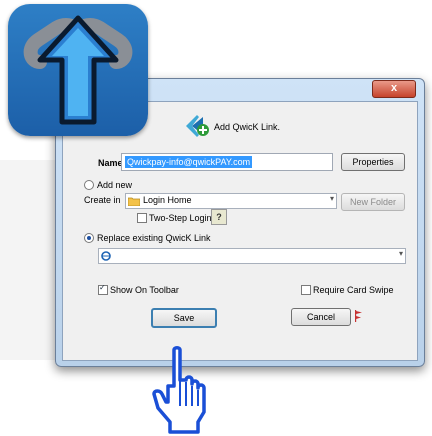 The height and width of the screenshot is (436, 432). Describe the element at coordinates (154, 238) in the screenshot. I see `replace-label: Replace existing QwicK Link` at that location.